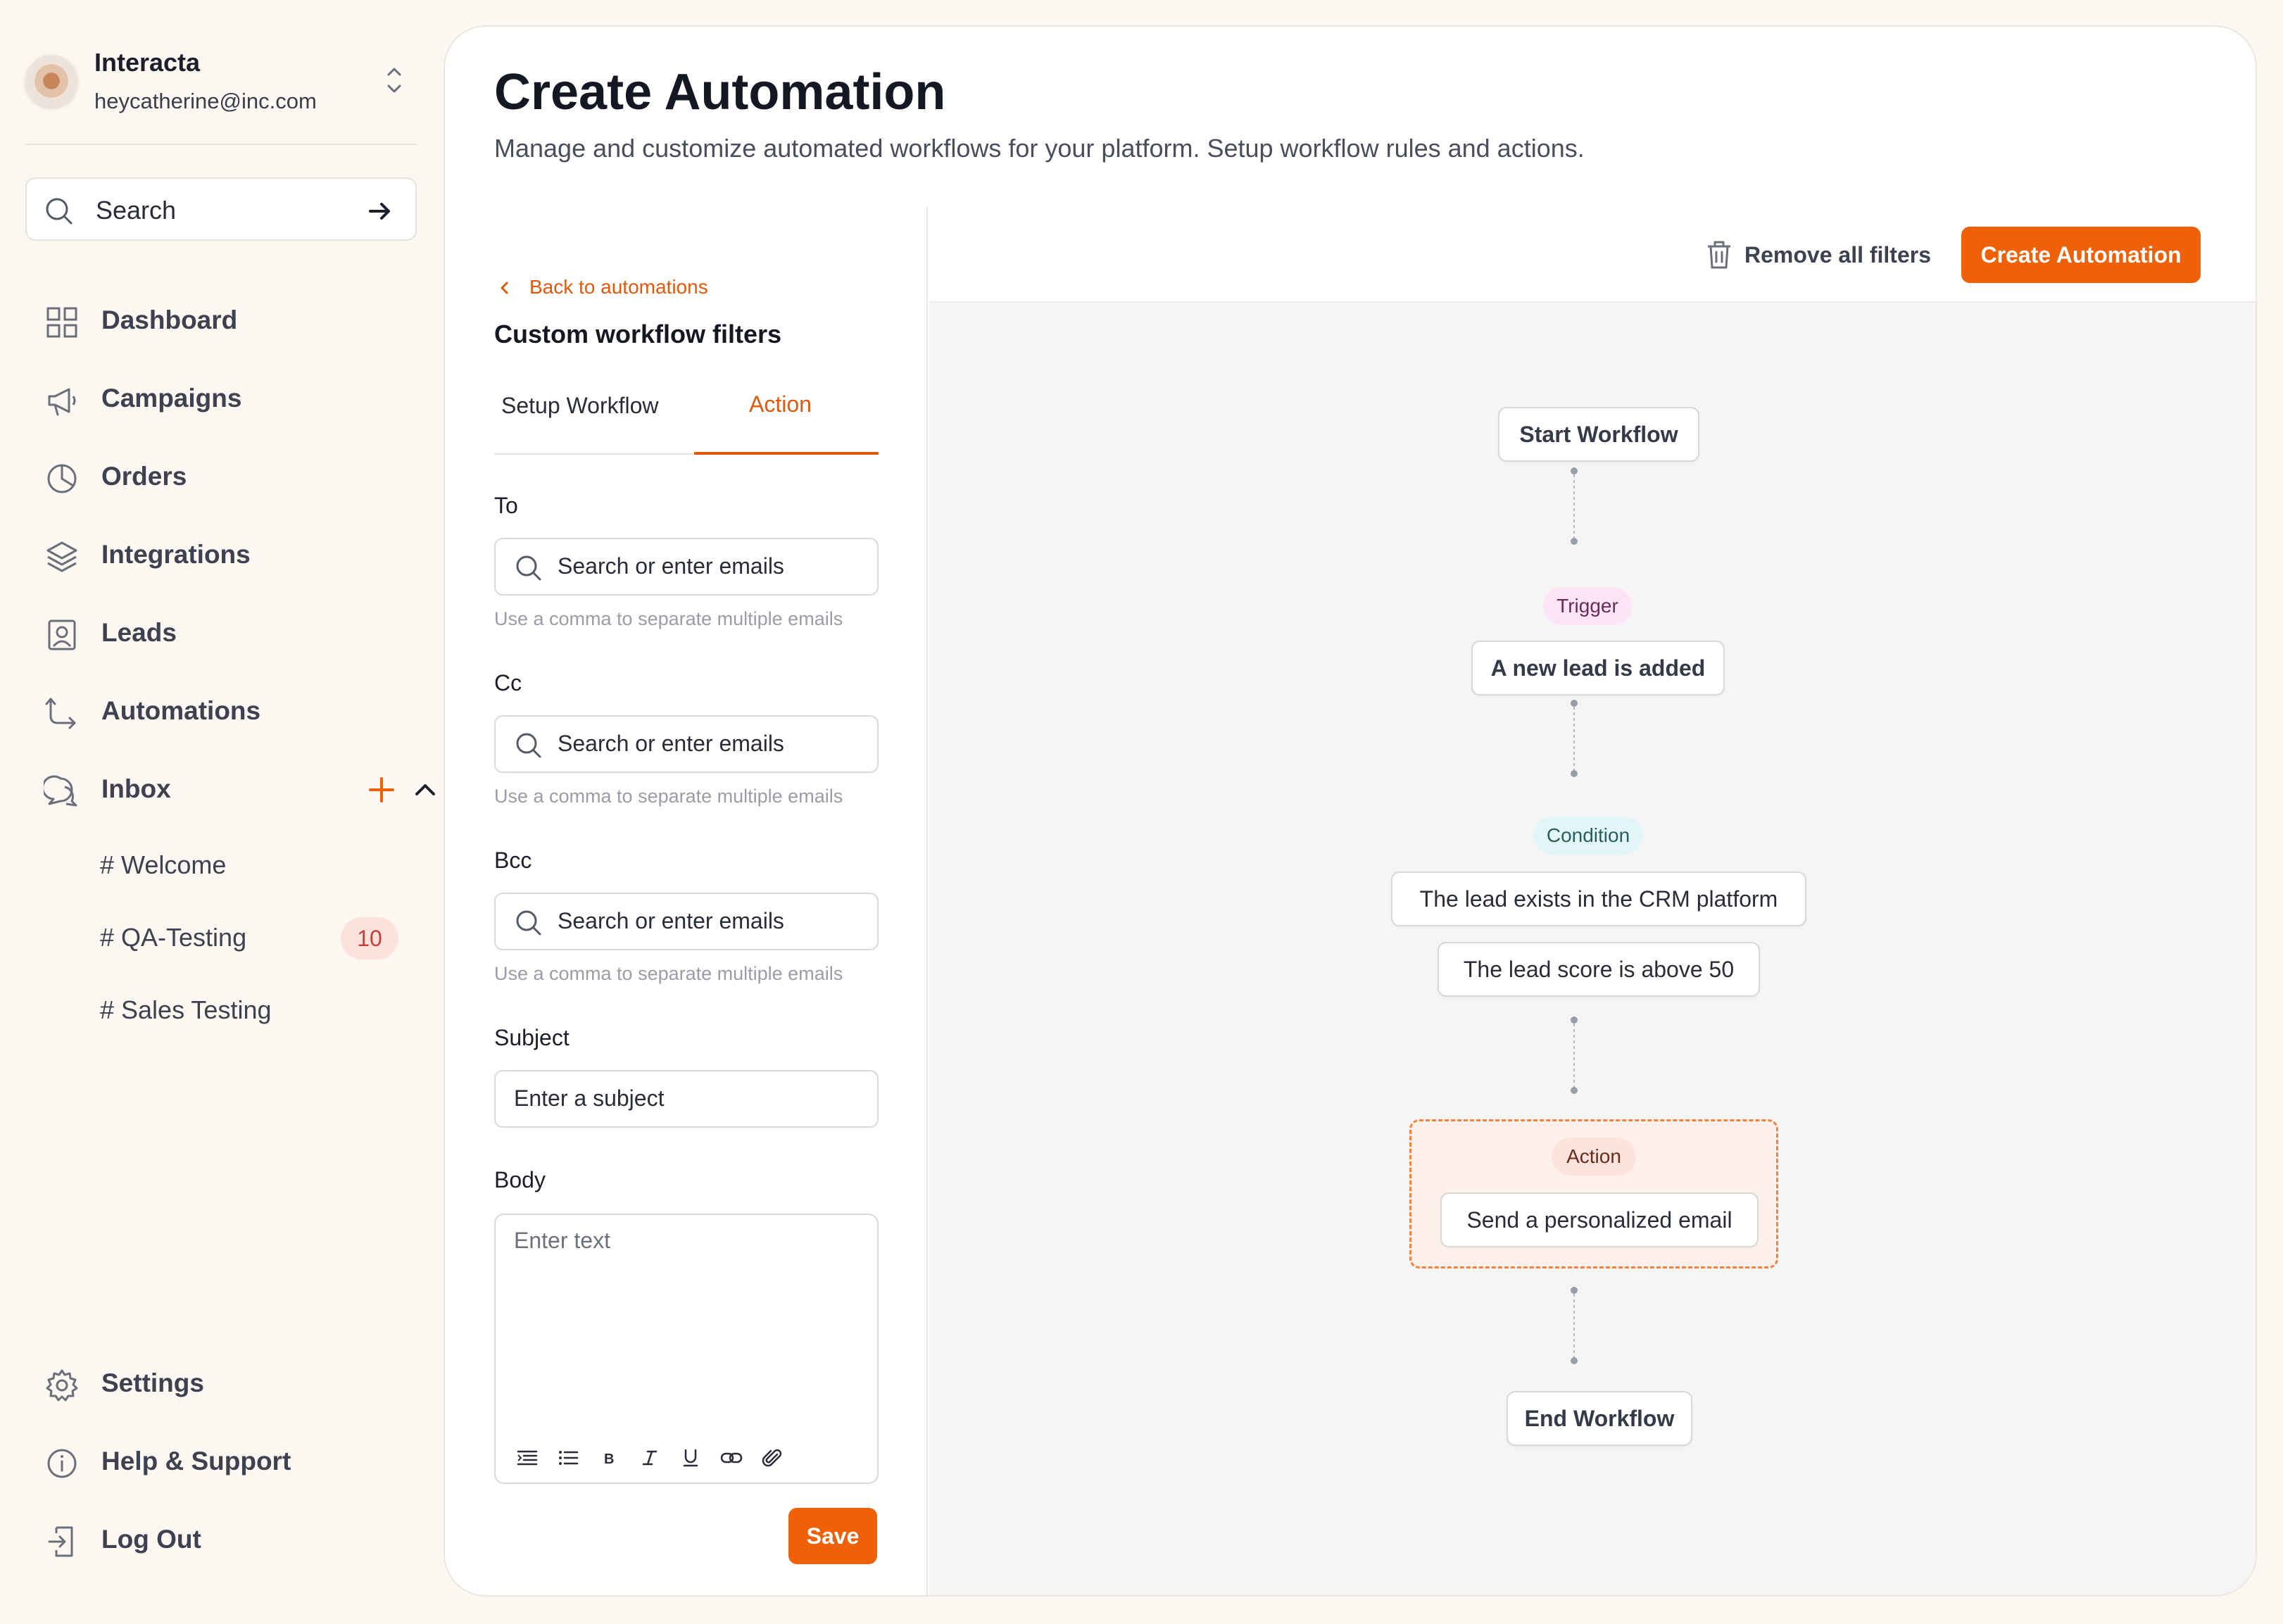  What do you see at coordinates (136, 210) in the screenshot?
I see `search-label: Search` at bounding box center [136, 210].